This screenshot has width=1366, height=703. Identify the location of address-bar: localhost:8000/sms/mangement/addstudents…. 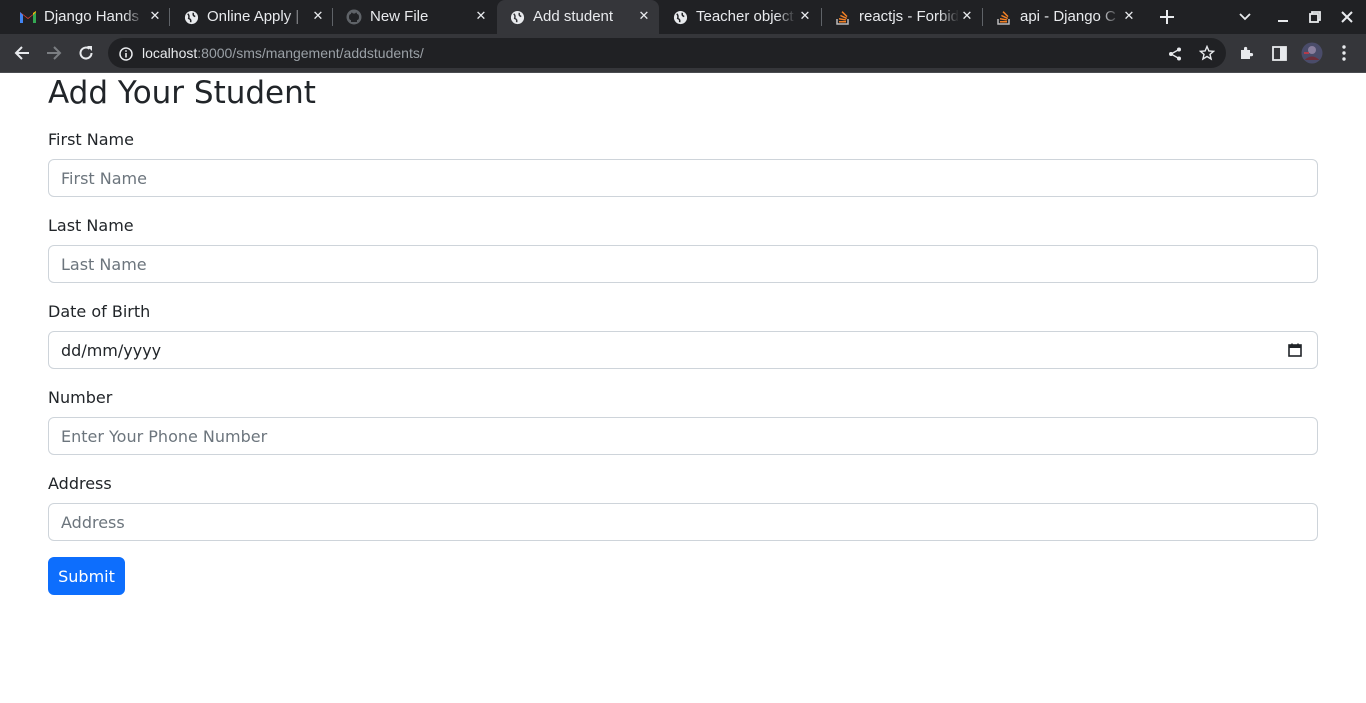
(667, 53).